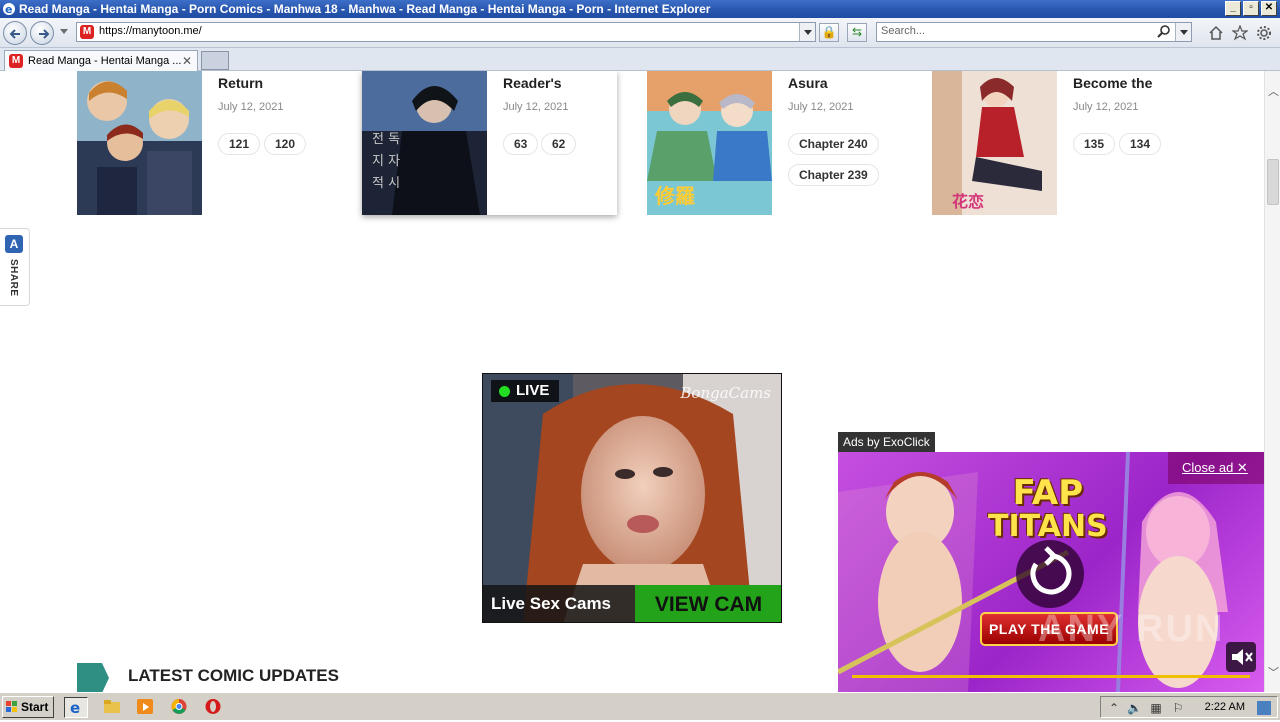 This screenshot has height=722, width=1280. Describe the element at coordinates (504, 391) in the screenshot. I see `live-dot-icon` at that location.